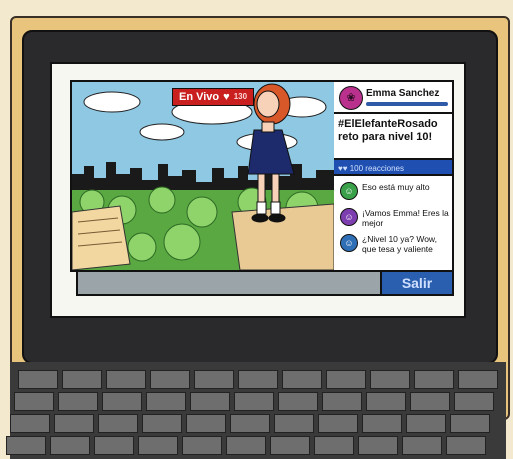  I want to click on profile-header: ❀ Emma Sanchez, so click(393, 98).